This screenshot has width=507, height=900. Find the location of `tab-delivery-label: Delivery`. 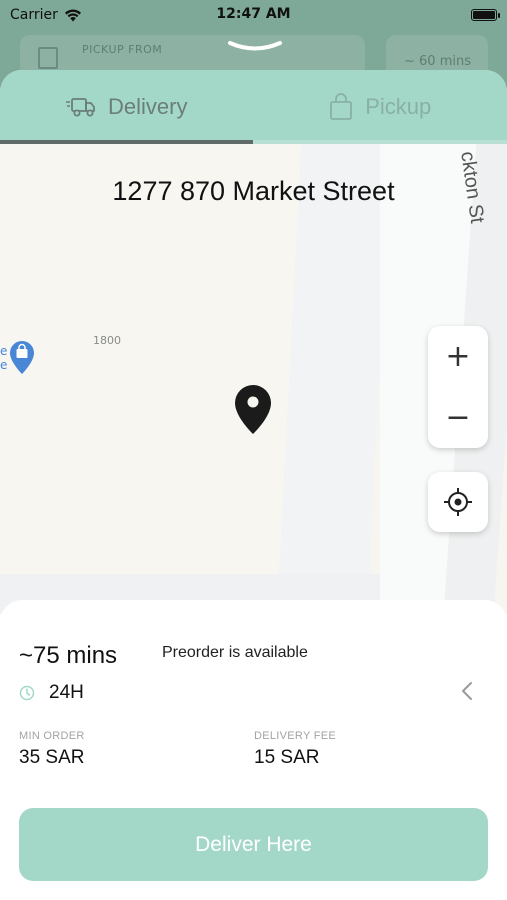

tab-delivery-label: Delivery is located at coordinates (148, 106).